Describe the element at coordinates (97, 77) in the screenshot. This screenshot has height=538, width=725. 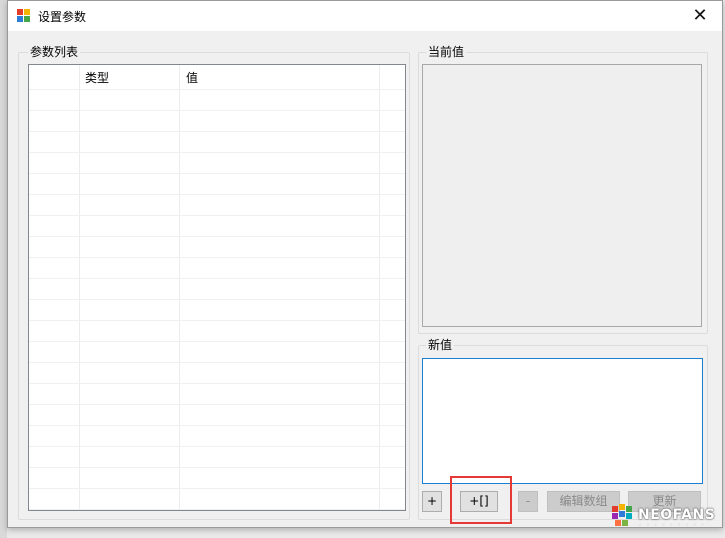
I see `column-header-type: 类型` at that location.